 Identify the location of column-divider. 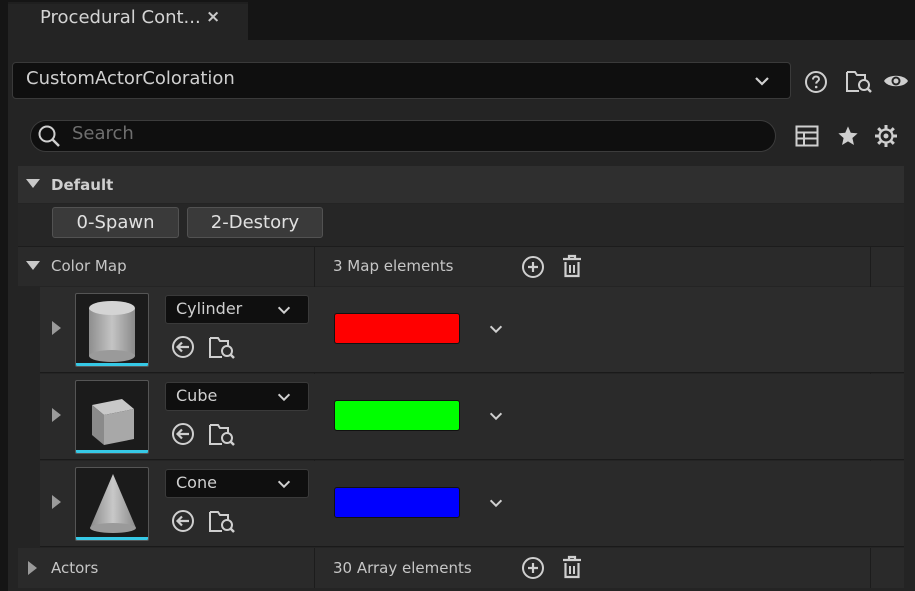
(314, 568).